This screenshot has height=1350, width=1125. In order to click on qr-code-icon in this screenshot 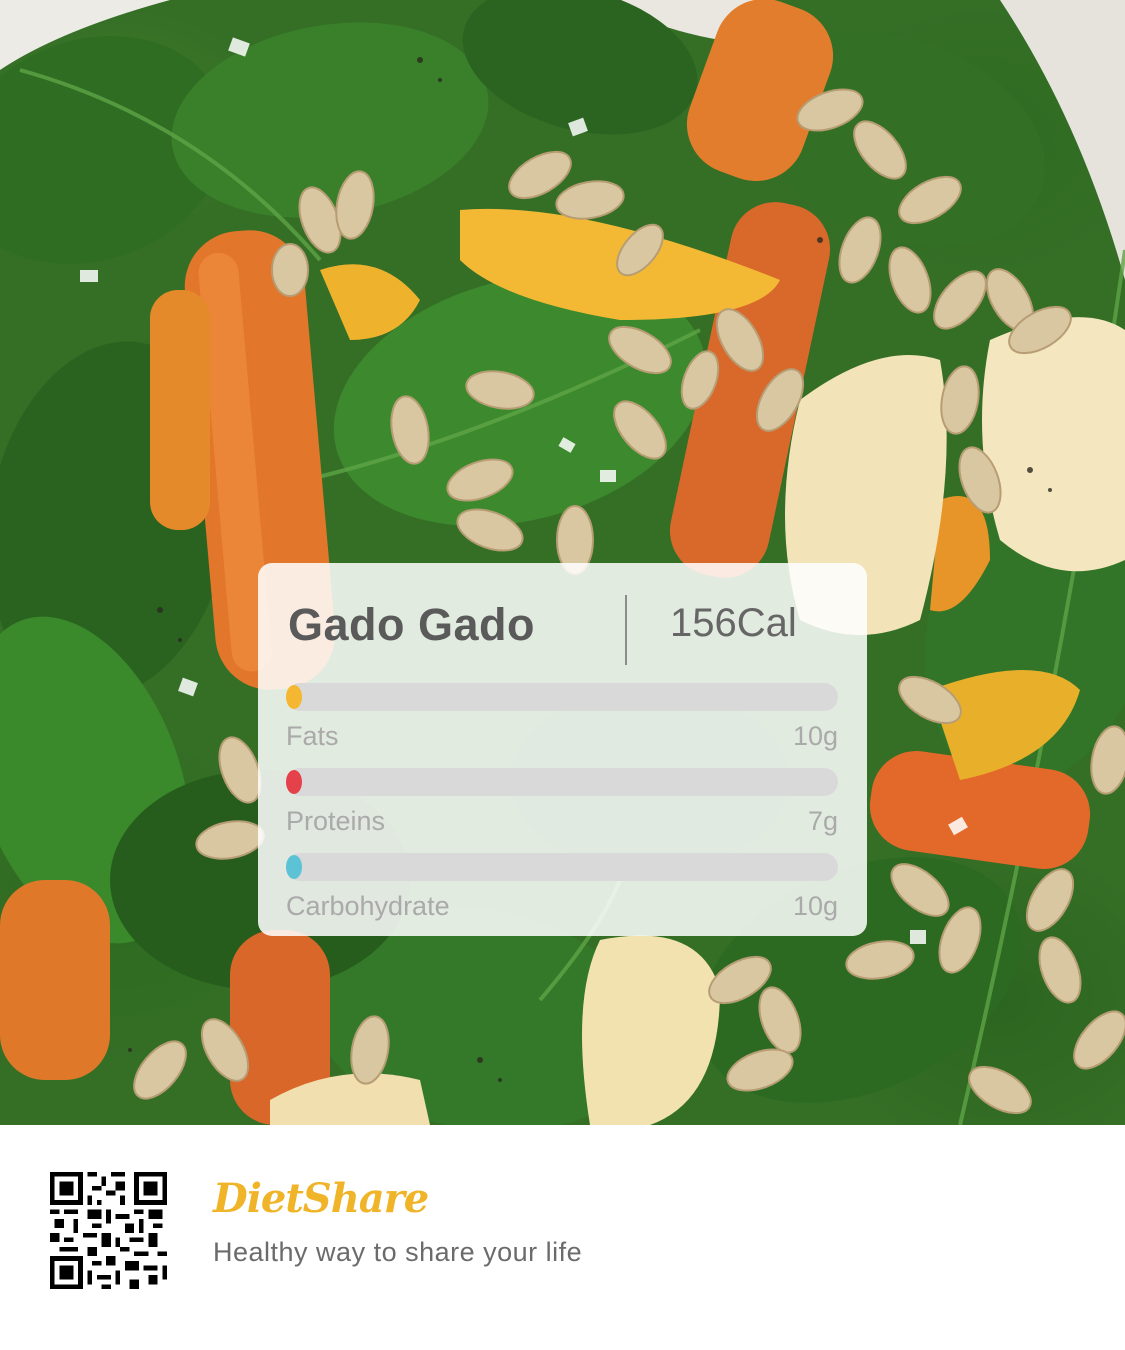, I will do `click(108, 1230)`.